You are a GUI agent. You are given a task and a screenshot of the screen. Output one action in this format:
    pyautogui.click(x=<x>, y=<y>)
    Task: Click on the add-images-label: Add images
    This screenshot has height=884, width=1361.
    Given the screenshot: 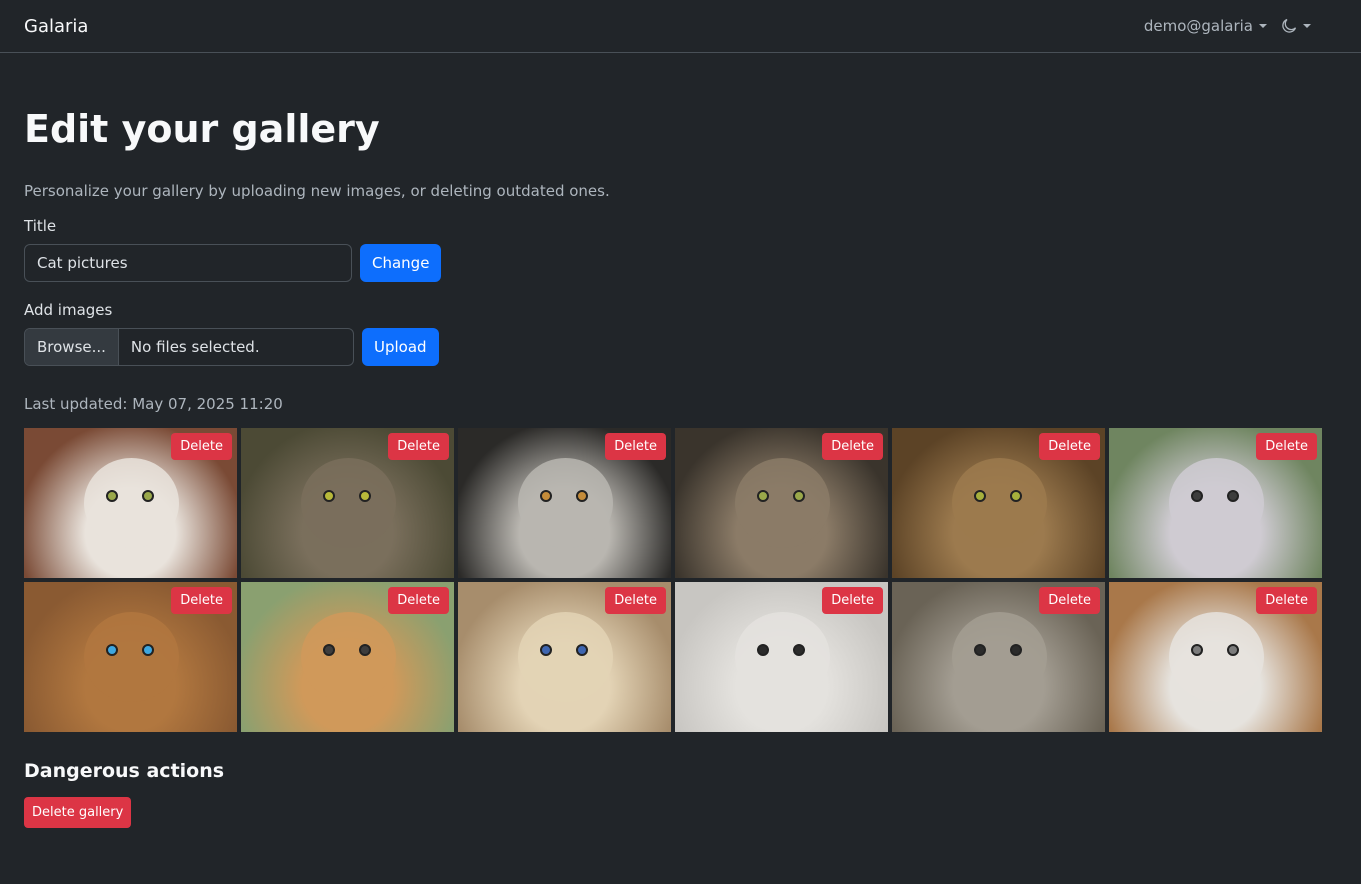 What is the action you would take?
    pyautogui.click(x=68, y=310)
    